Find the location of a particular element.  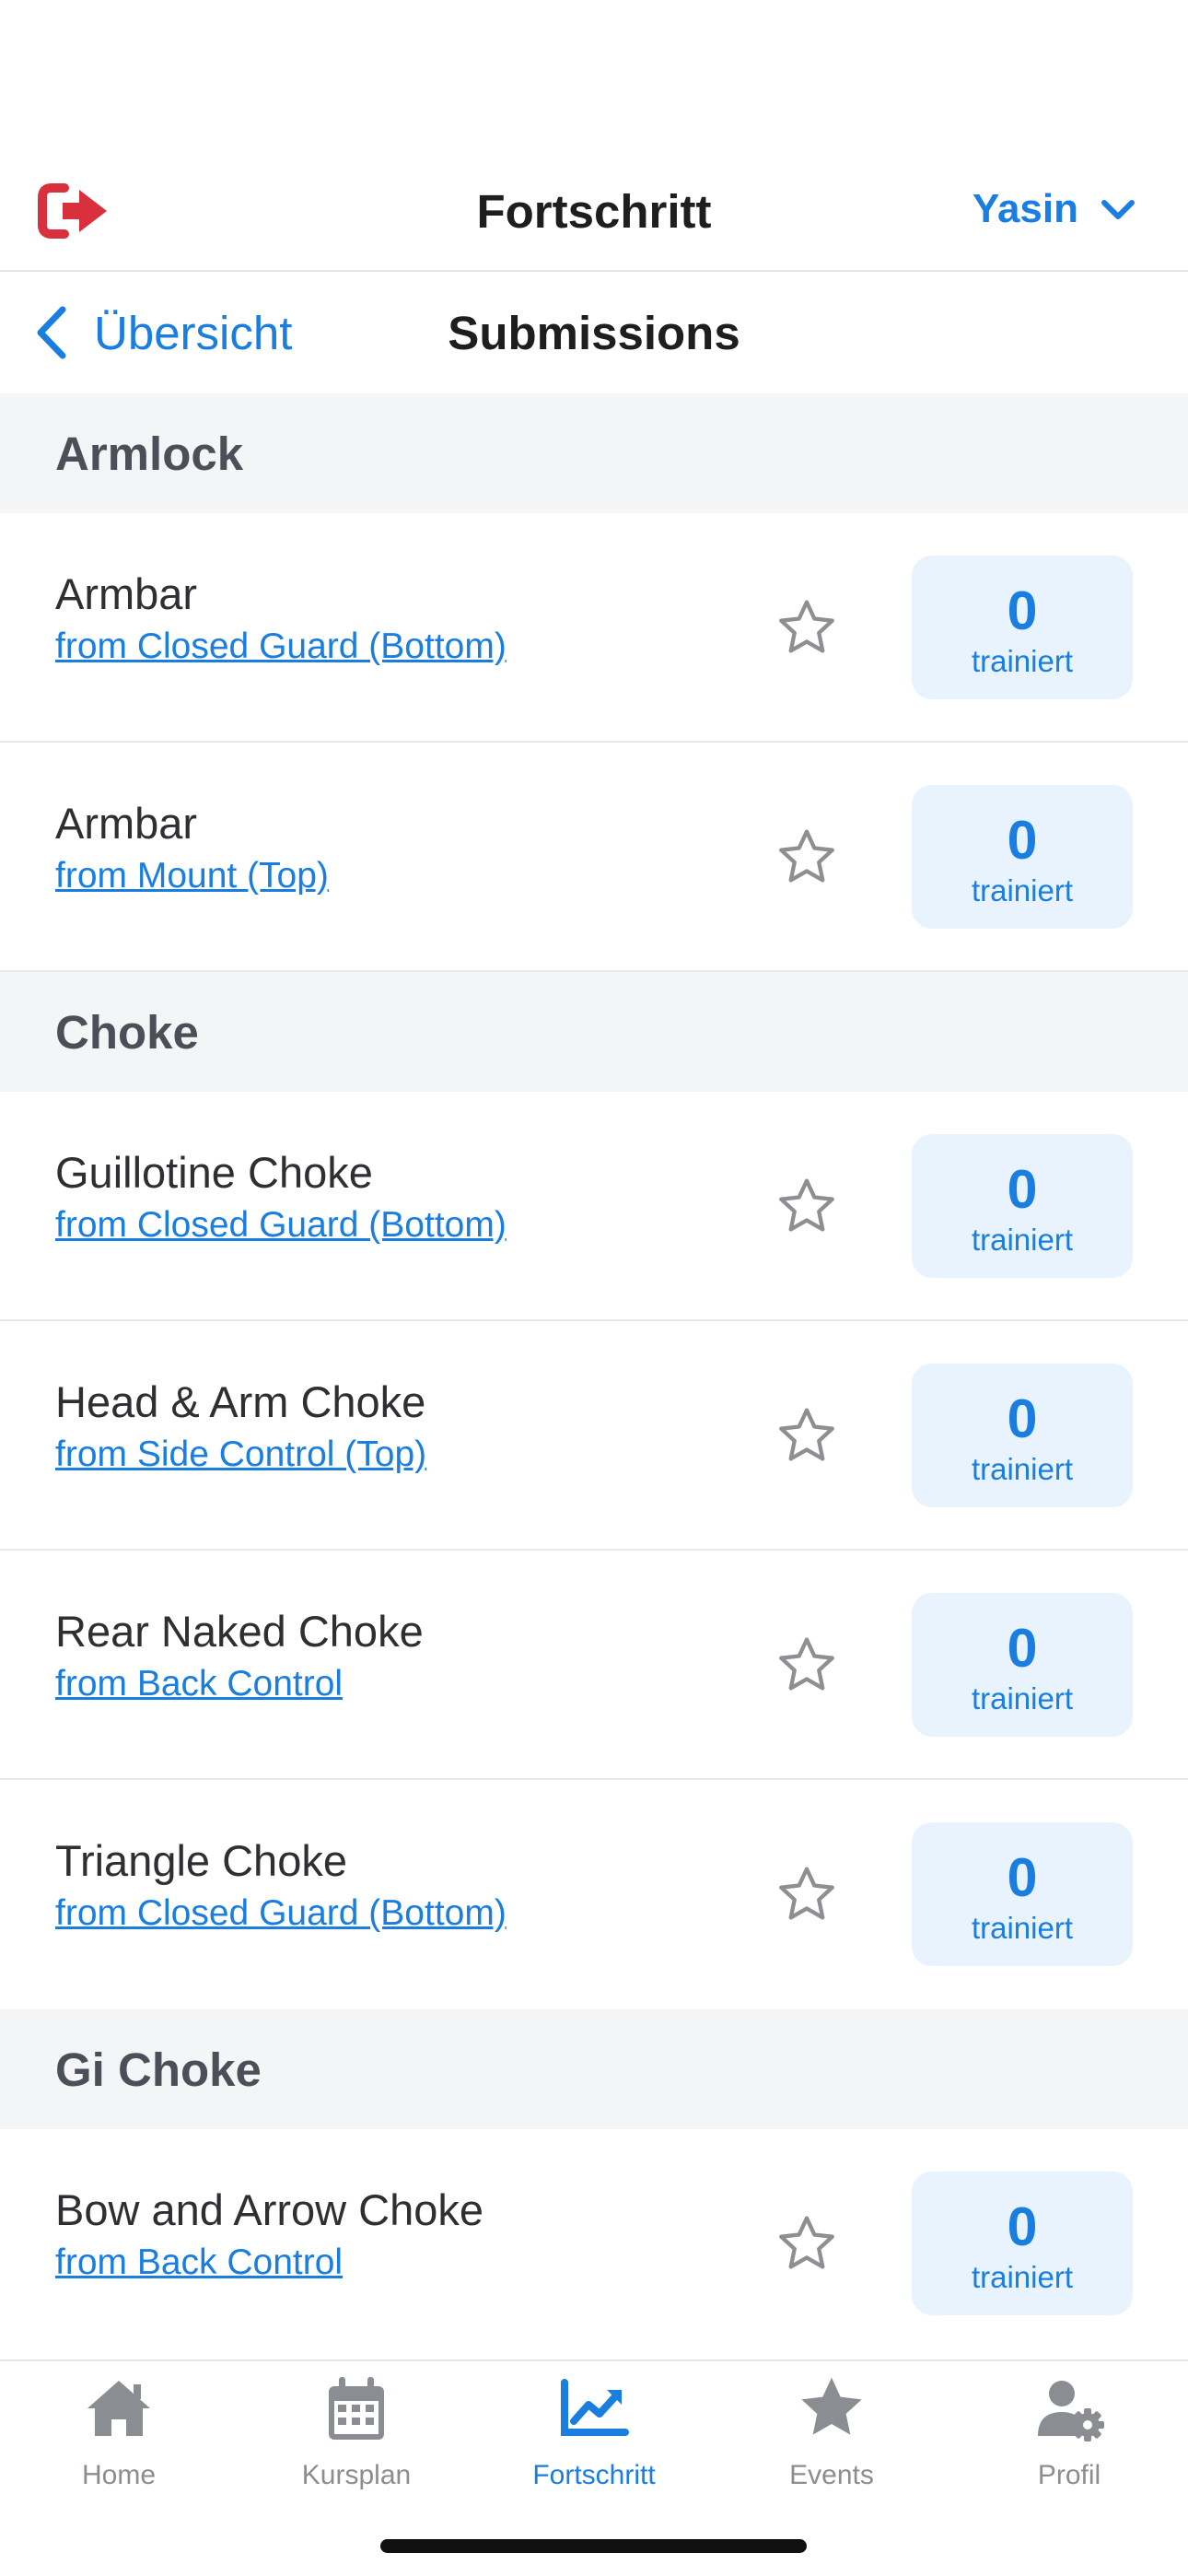

tab-events: Events is located at coordinates (831, 2431).